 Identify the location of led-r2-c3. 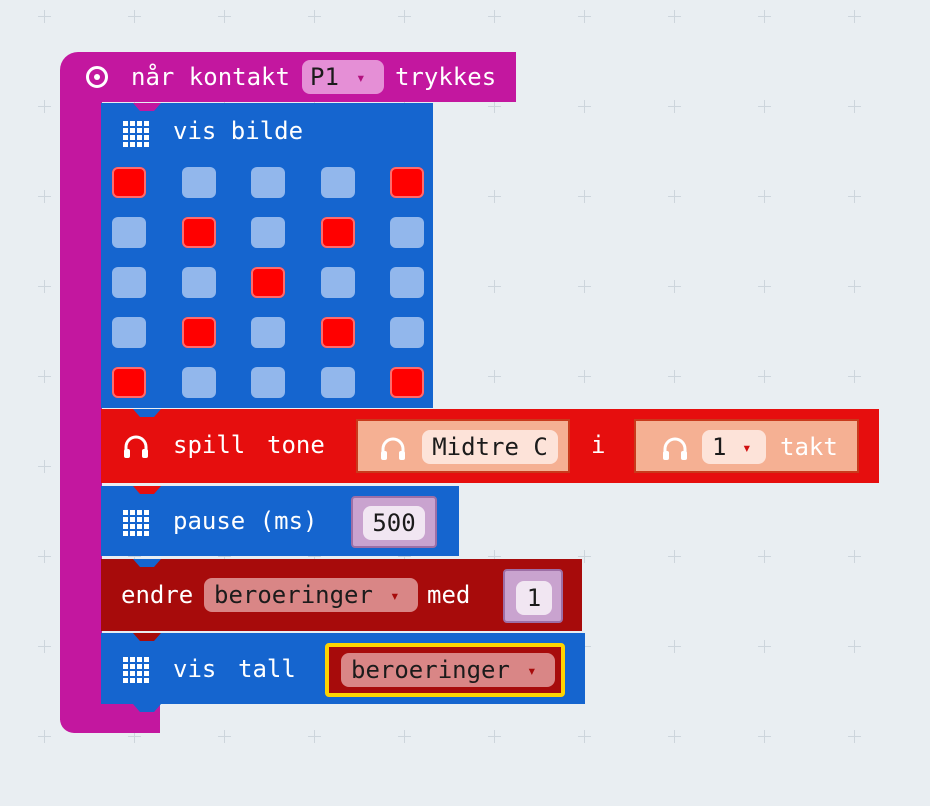
(337, 282).